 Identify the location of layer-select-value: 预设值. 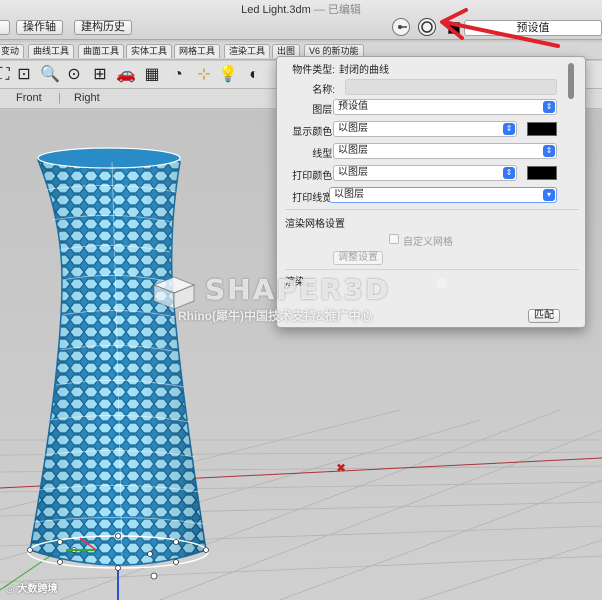
(353, 106).